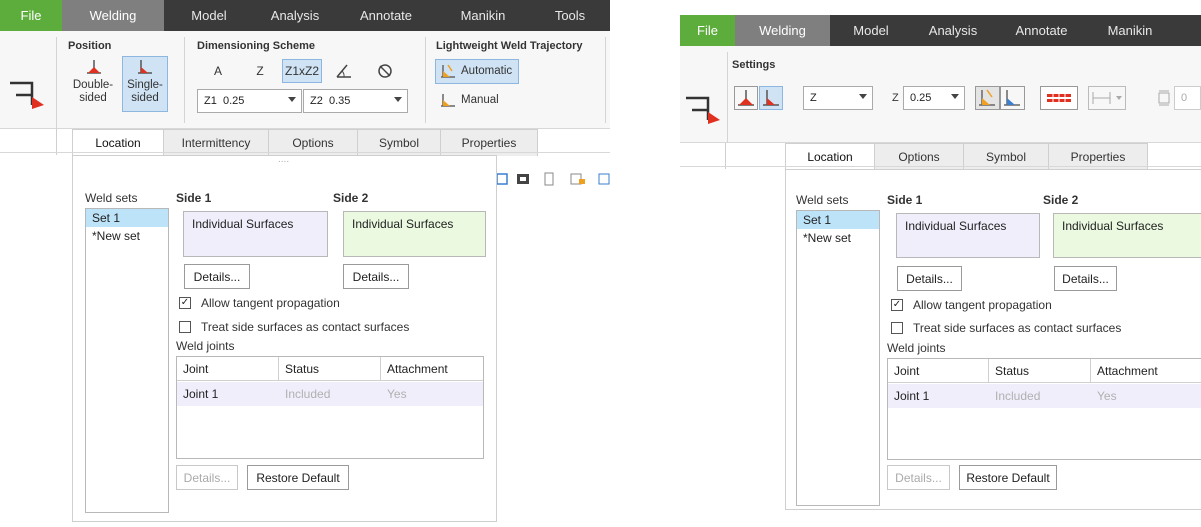 The height and width of the screenshot is (527, 1201). Describe the element at coordinates (1059, 98) in the screenshot. I see `red-dash-icon` at that location.